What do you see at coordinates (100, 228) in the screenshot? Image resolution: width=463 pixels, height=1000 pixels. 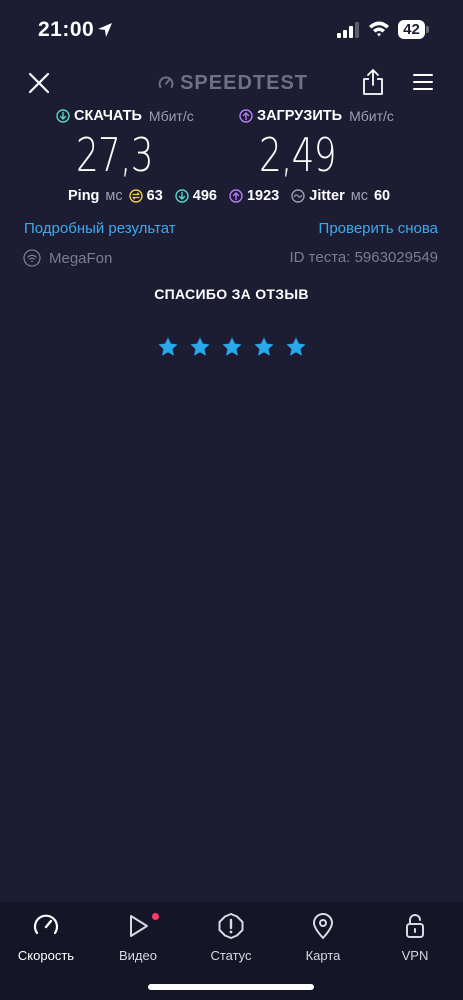 I see `detailed-result-link: Подробный результат` at bounding box center [100, 228].